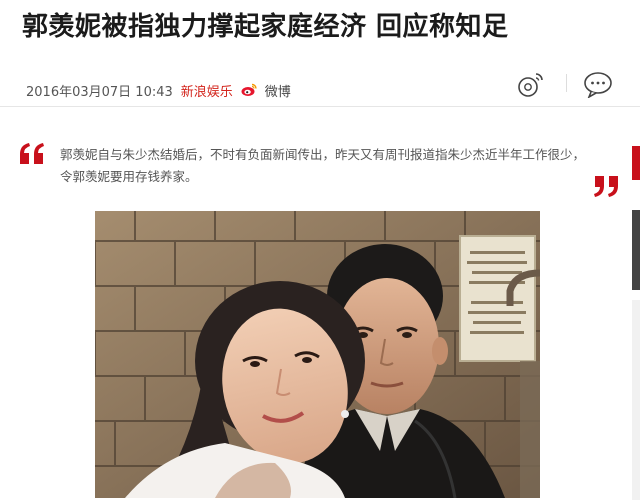  What do you see at coordinates (278, 90) in the screenshot?
I see `weibo-link: 微博` at bounding box center [278, 90].